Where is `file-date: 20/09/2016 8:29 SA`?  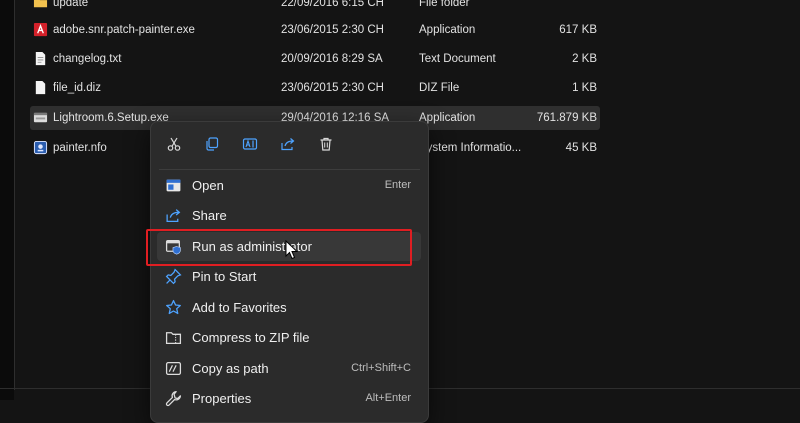
file-date: 20/09/2016 8:29 SA is located at coordinates (332, 59).